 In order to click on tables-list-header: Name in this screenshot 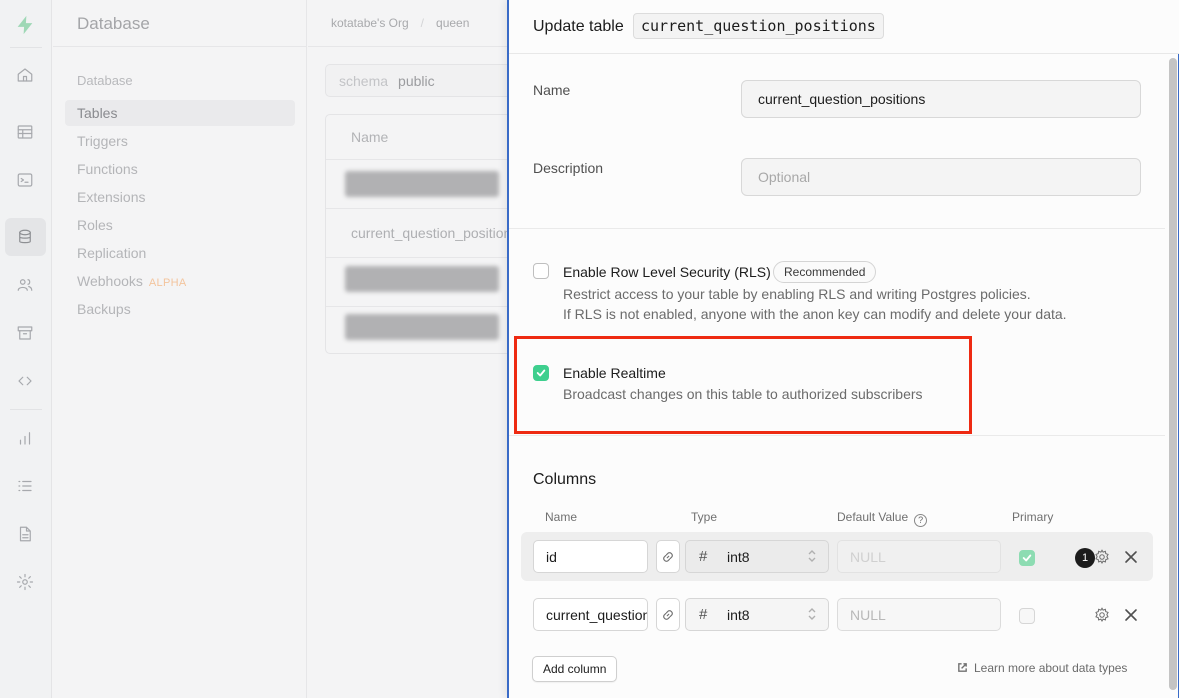, I will do `click(370, 137)`.